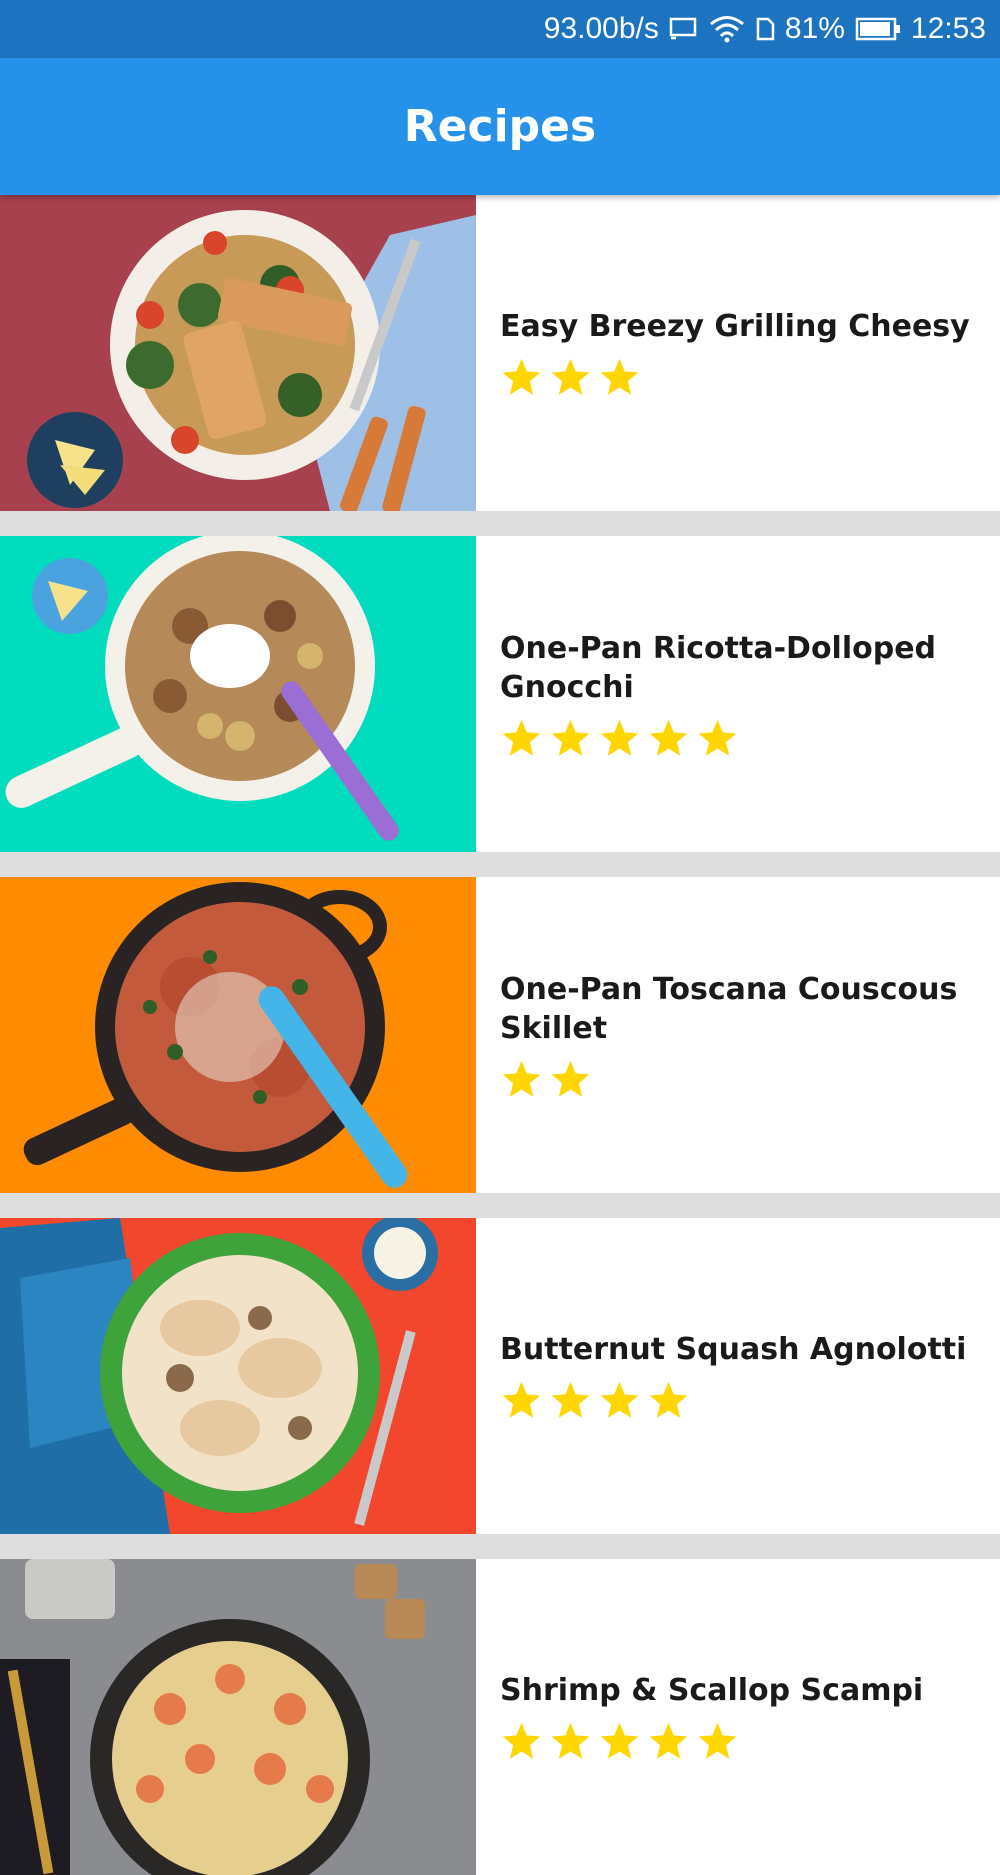 This screenshot has width=1000, height=1875. What do you see at coordinates (684, 29) in the screenshot?
I see `cast-icon` at bounding box center [684, 29].